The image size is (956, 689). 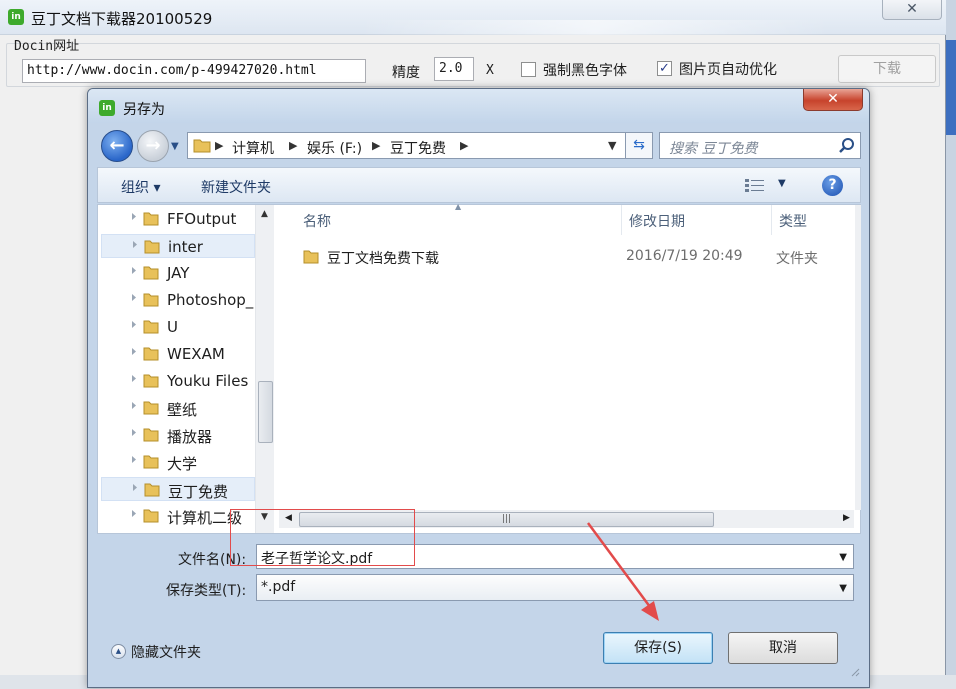 I want to click on download-button: 下载, so click(x=887, y=69).